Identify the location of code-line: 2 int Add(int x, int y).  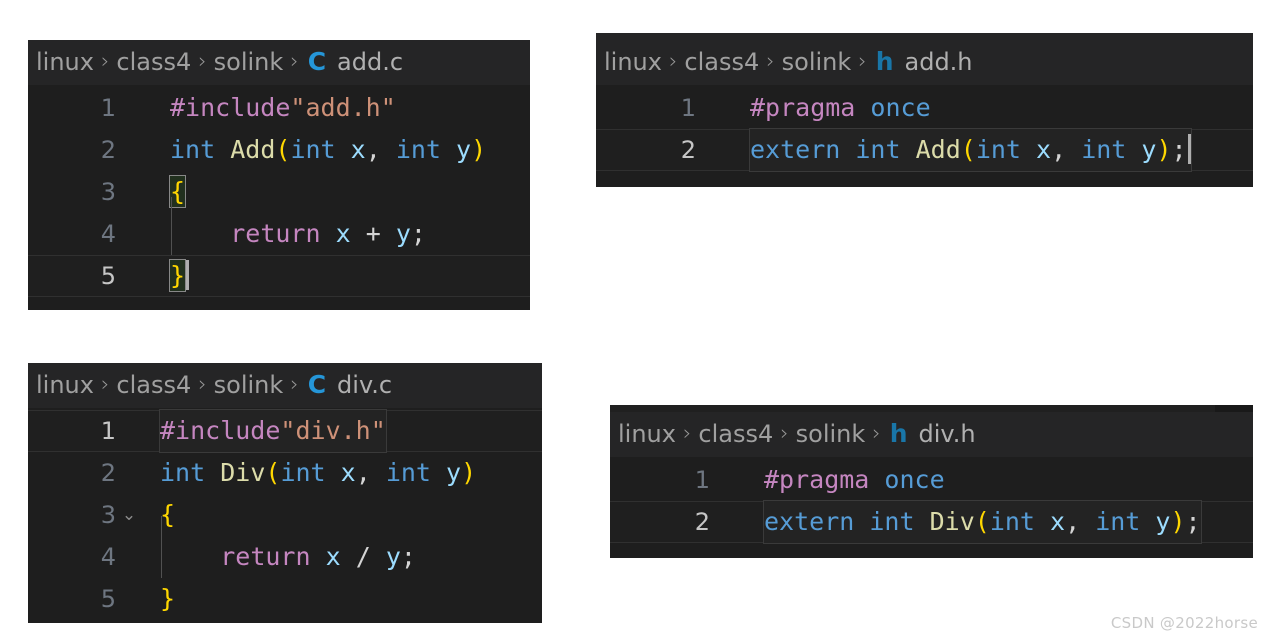
(279, 150).